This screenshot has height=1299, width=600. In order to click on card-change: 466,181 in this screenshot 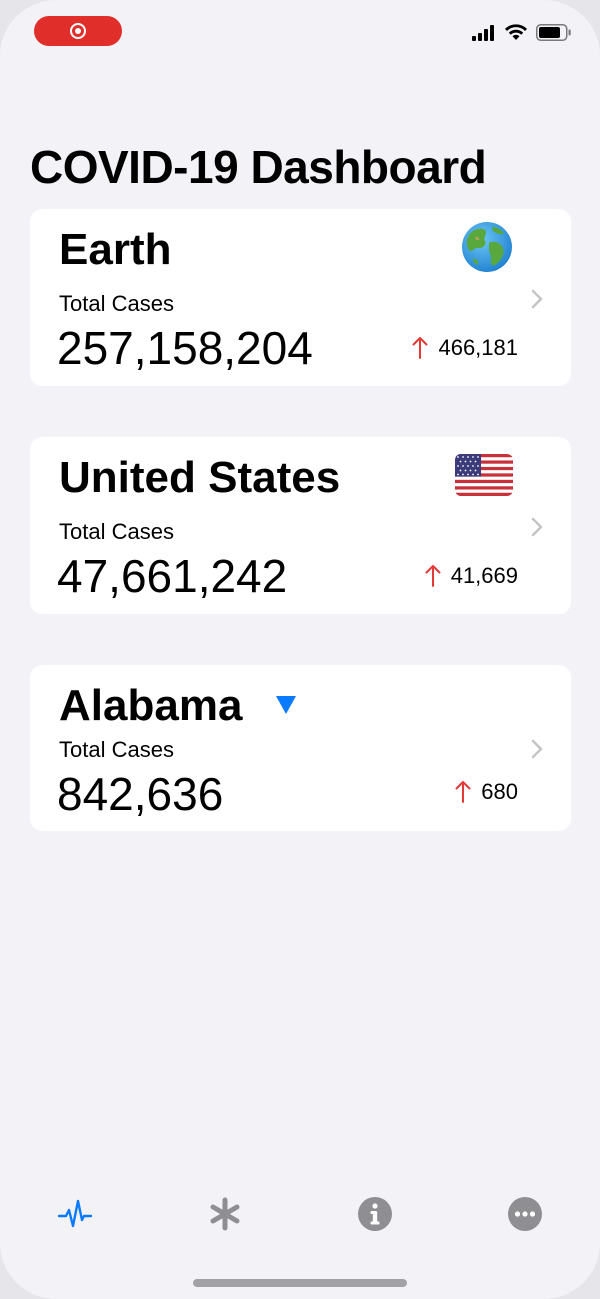, I will do `click(465, 348)`.